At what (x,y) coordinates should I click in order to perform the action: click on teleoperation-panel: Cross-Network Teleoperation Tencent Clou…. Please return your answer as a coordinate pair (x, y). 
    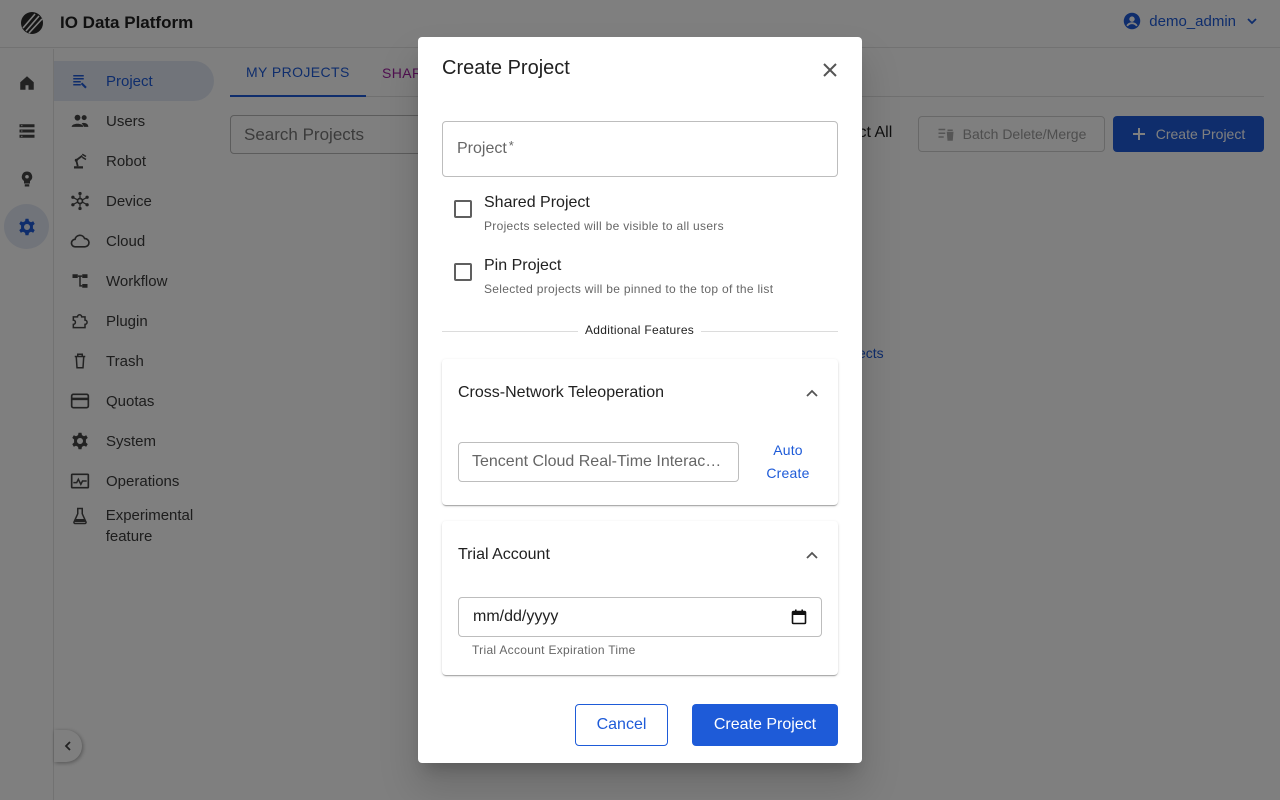
    Looking at the image, I should click on (640, 432).